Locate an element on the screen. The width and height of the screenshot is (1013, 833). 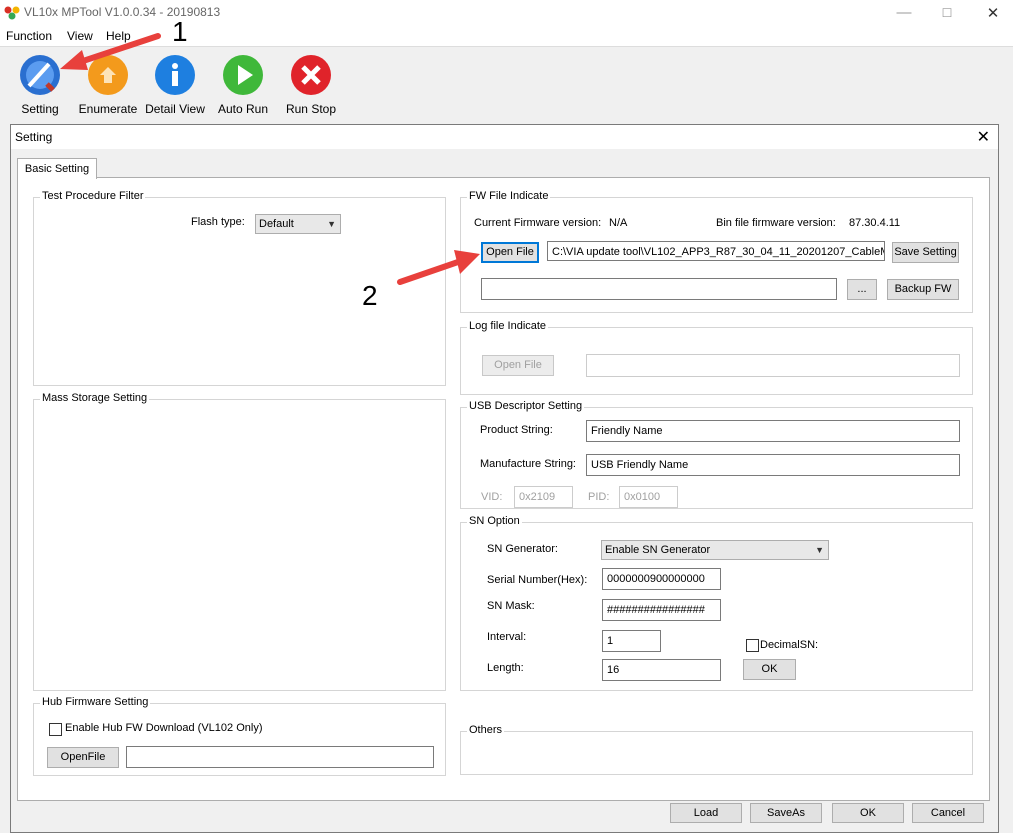
vid-input: 0x2109 is located at coordinates (543, 497).